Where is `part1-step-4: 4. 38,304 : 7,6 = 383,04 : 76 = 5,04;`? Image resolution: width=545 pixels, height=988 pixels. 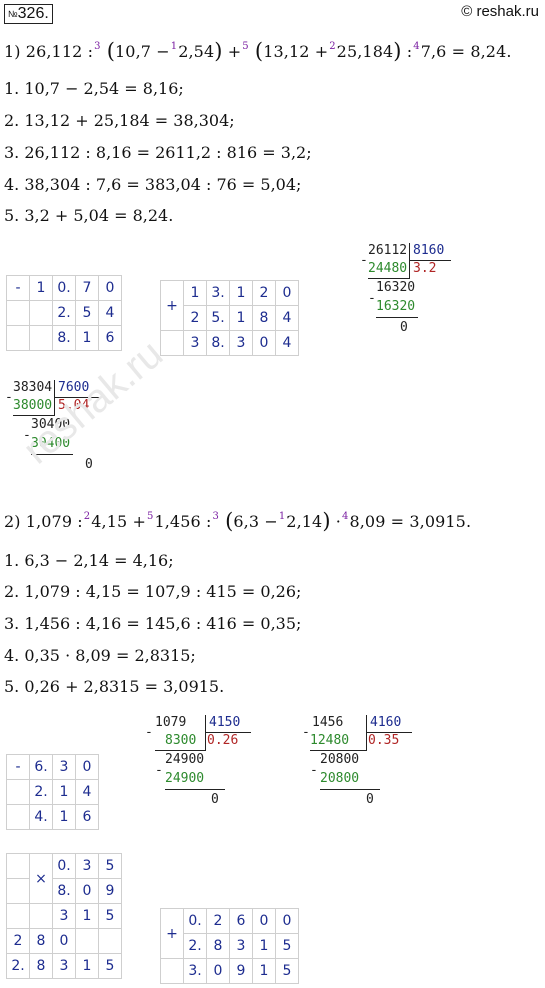 part1-step-4: 4. 38,304 : 7,6 = 383,04 : 76 = 5,04; is located at coordinates (153, 184).